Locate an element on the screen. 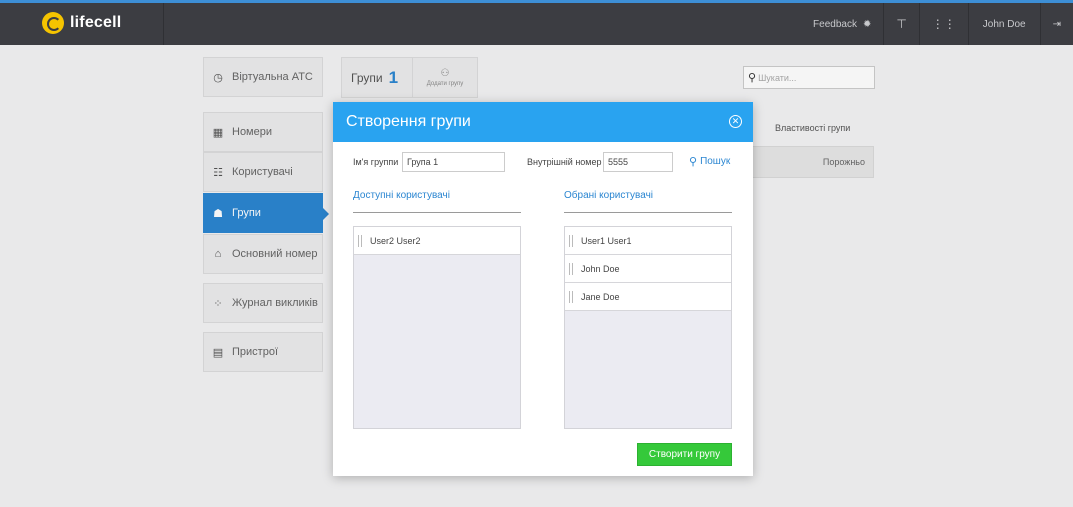 Image resolution: width=1073 pixels, height=507 pixels. extension-input is located at coordinates (638, 162).